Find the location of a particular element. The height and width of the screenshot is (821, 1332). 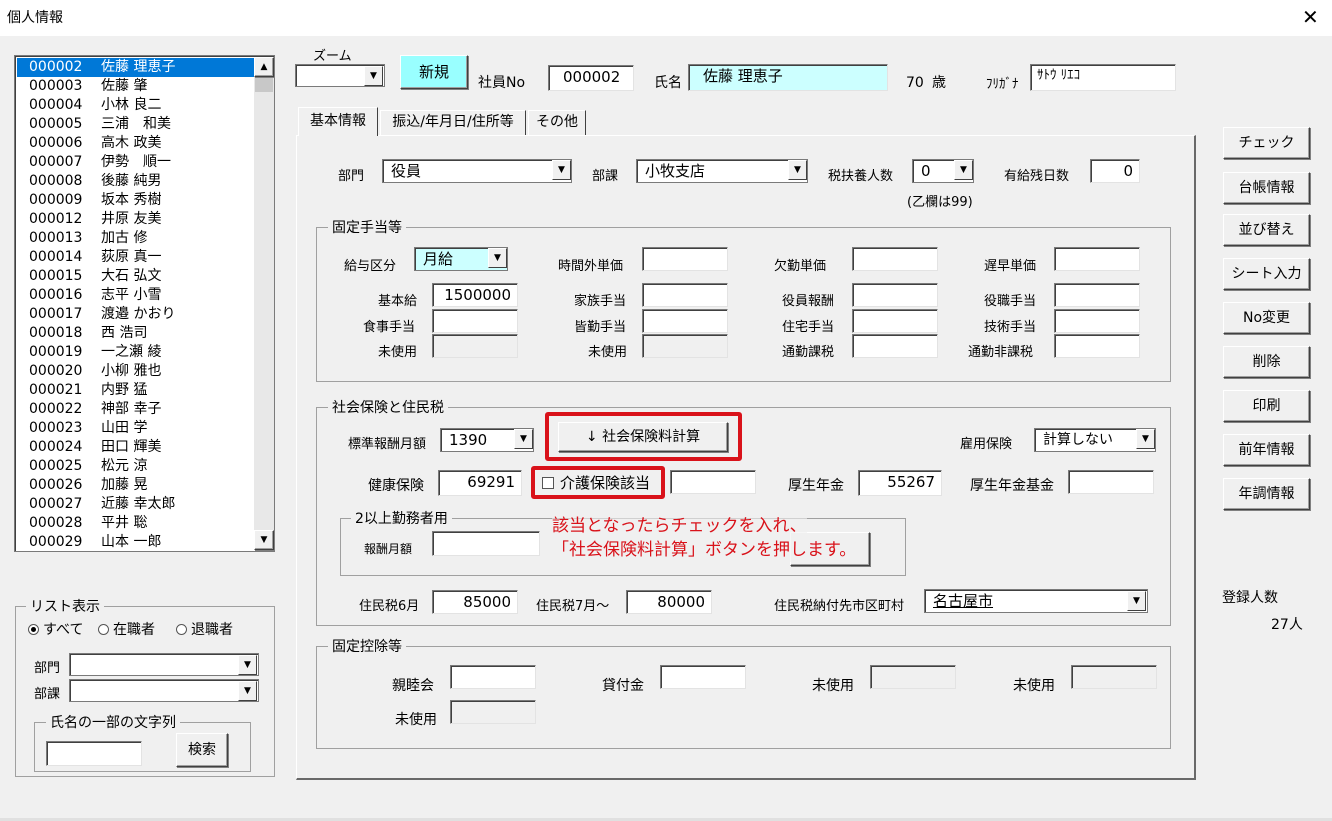

list-item: 000017 渡邉 かおり is located at coordinates (135, 314).